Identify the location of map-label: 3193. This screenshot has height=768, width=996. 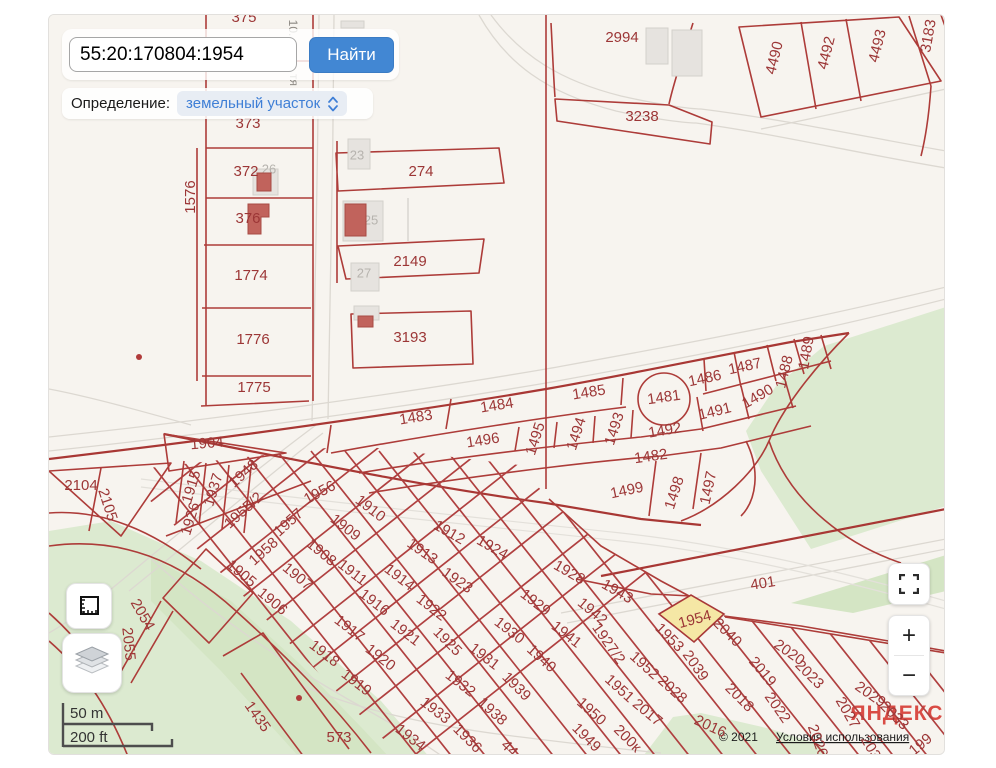
(409, 337).